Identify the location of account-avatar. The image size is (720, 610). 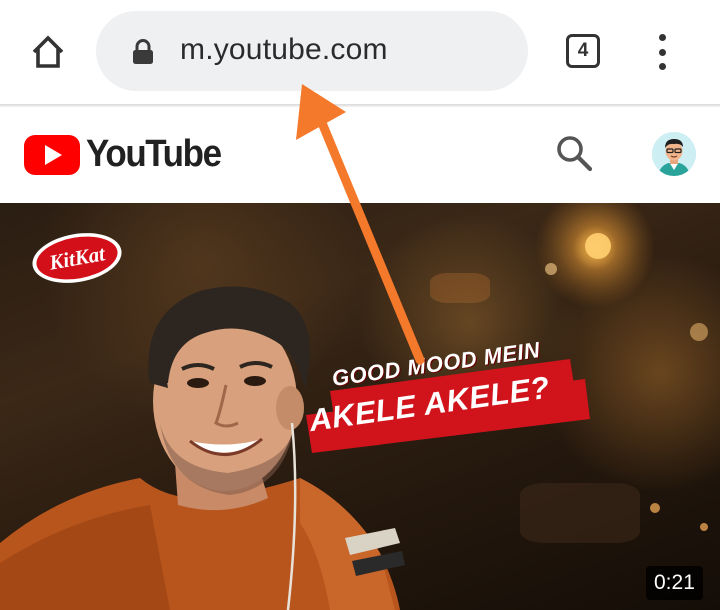
(674, 154).